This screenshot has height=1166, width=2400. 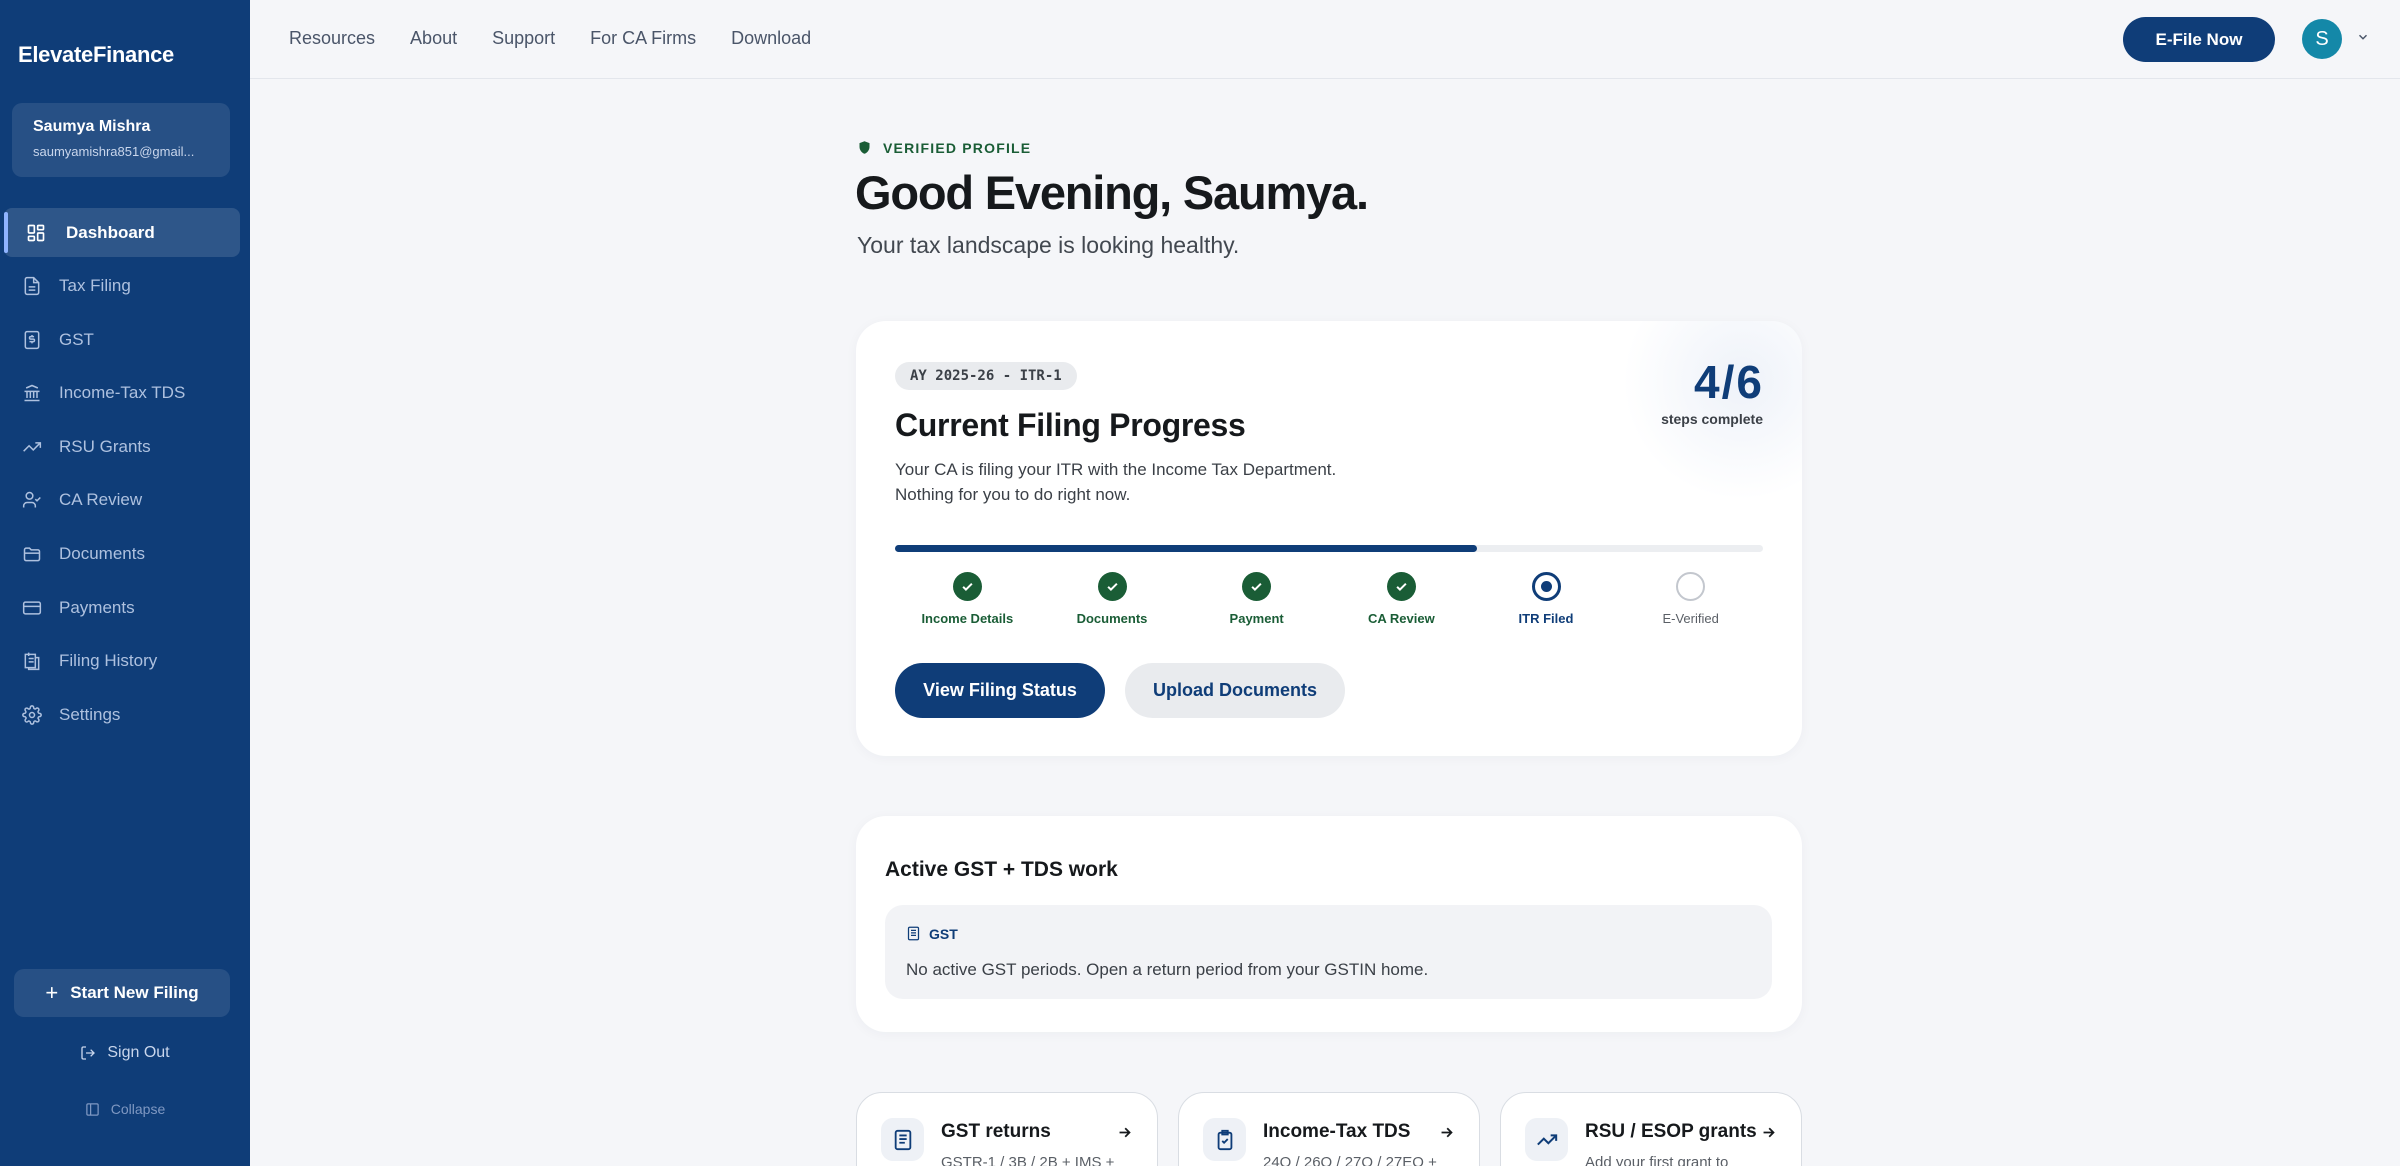 What do you see at coordinates (32, 393) in the screenshot?
I see `bank-icon` at bounding box center [32, 393].